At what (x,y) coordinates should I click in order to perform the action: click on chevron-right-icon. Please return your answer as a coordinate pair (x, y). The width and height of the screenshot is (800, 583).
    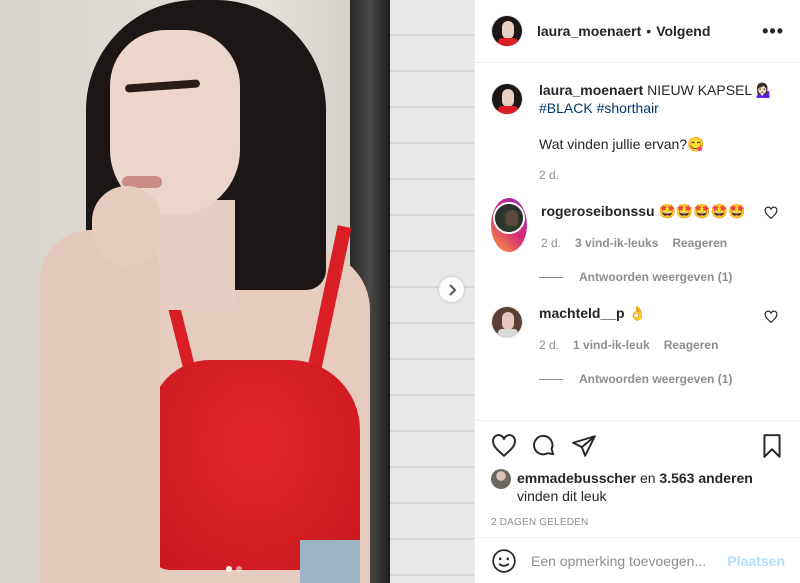
    Looking at the image, I should click on (452, 289).